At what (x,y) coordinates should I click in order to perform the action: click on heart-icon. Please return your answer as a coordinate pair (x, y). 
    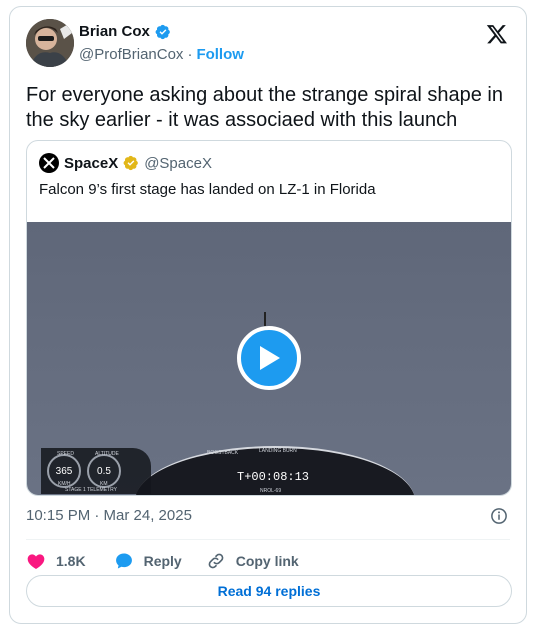
    Looking at the image, I should click on (36, 561).